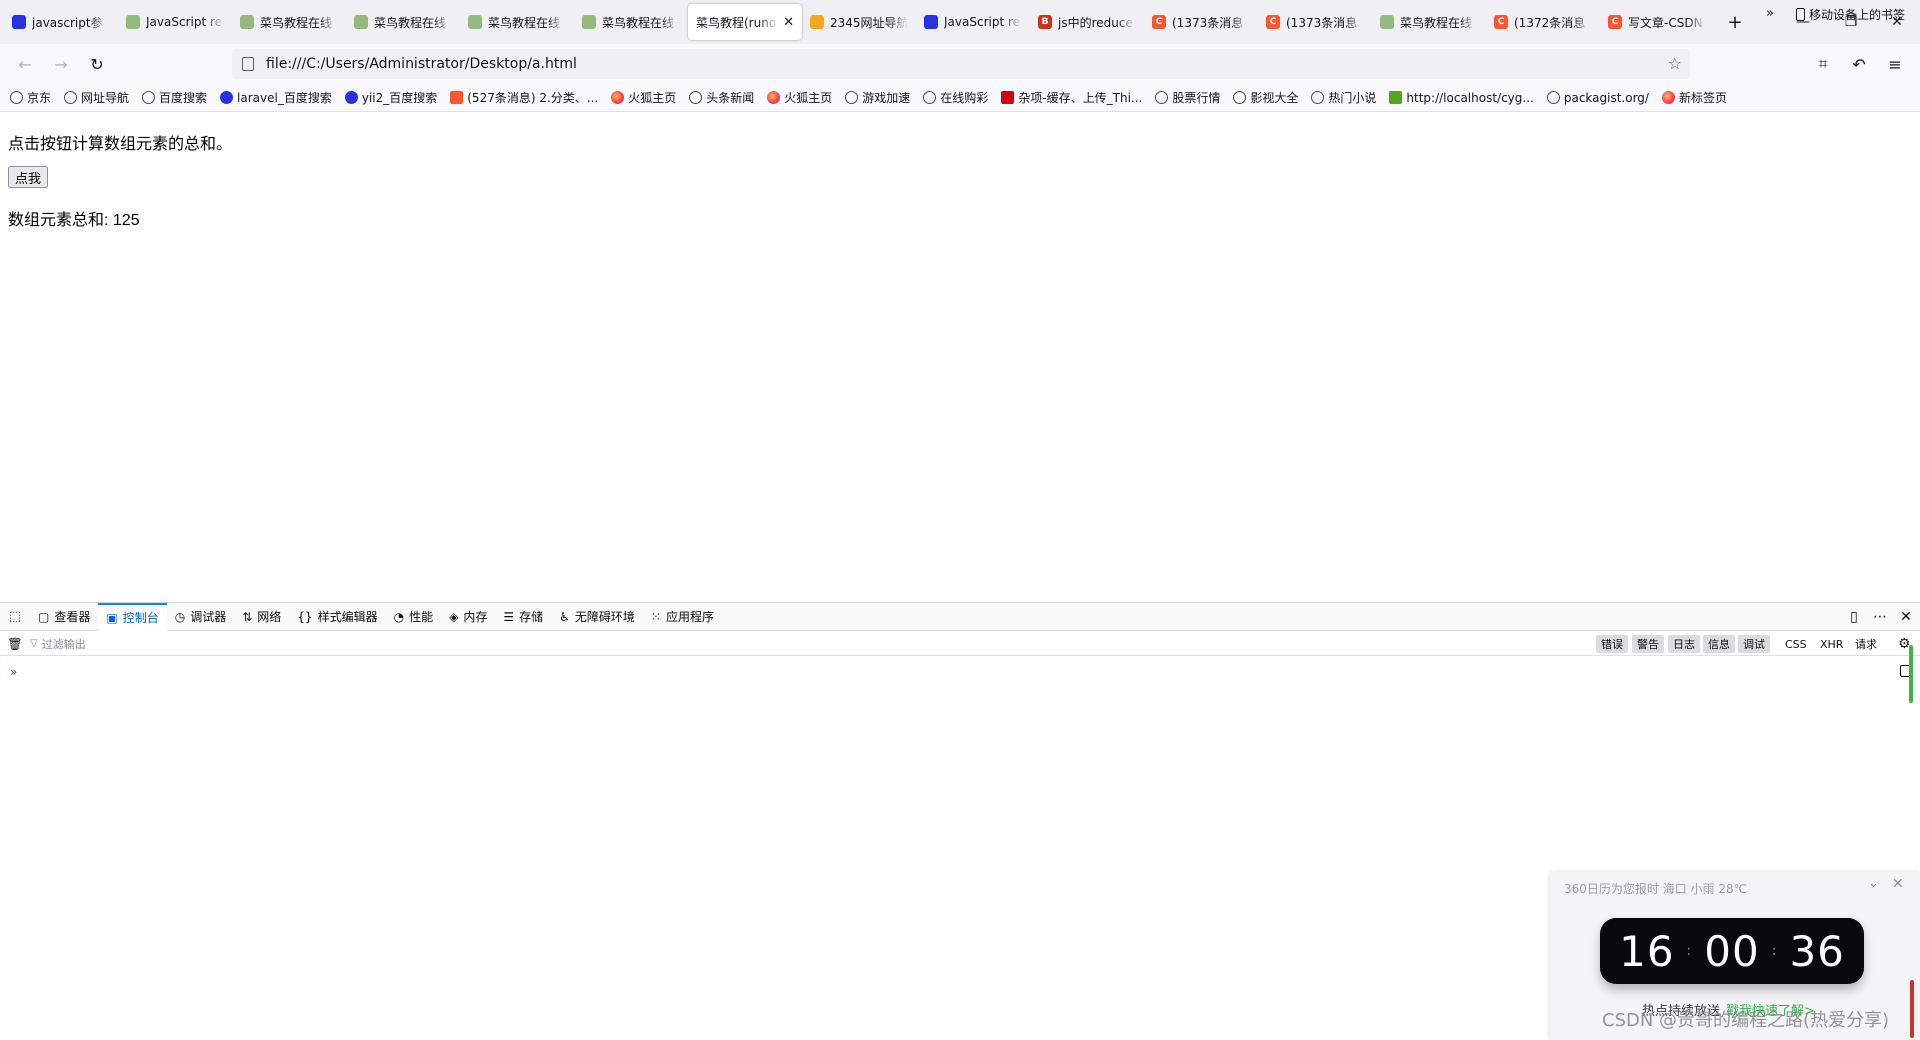 The width and height of the screenshot is (1920, 1040). Describe the element at coordinates (1684, 644) in the screenshot. I see `log-level-toggle: 日志` at that location.